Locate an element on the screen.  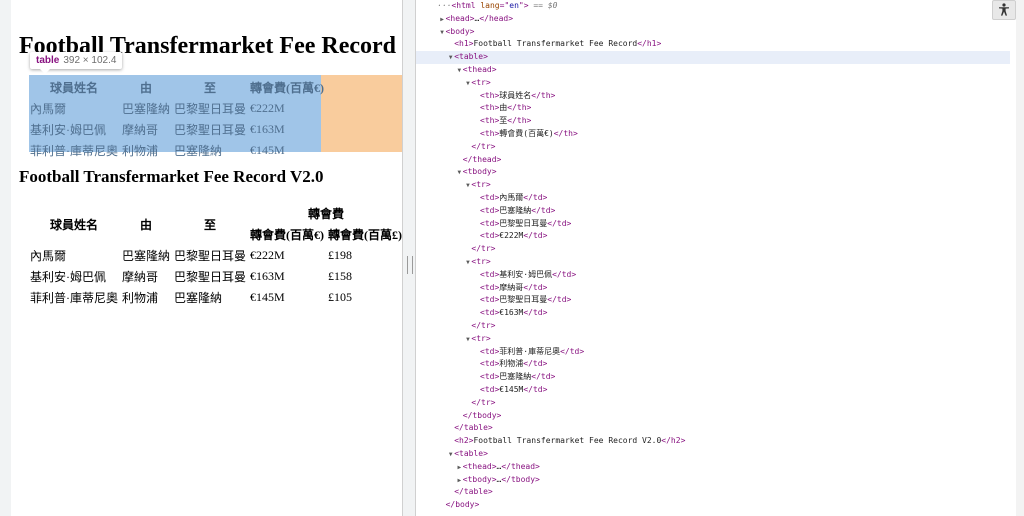
dom-token: 巴黎聖日耳曼 is located at coordinates (523, 300).